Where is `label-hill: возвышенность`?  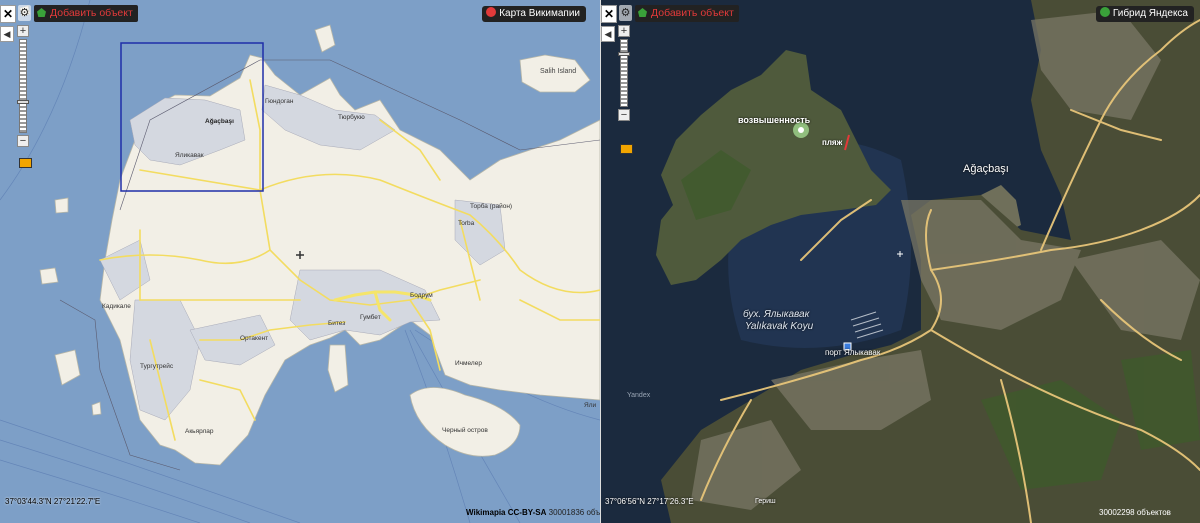 label-hill: возвышенность is located at coordinates (774, 120).